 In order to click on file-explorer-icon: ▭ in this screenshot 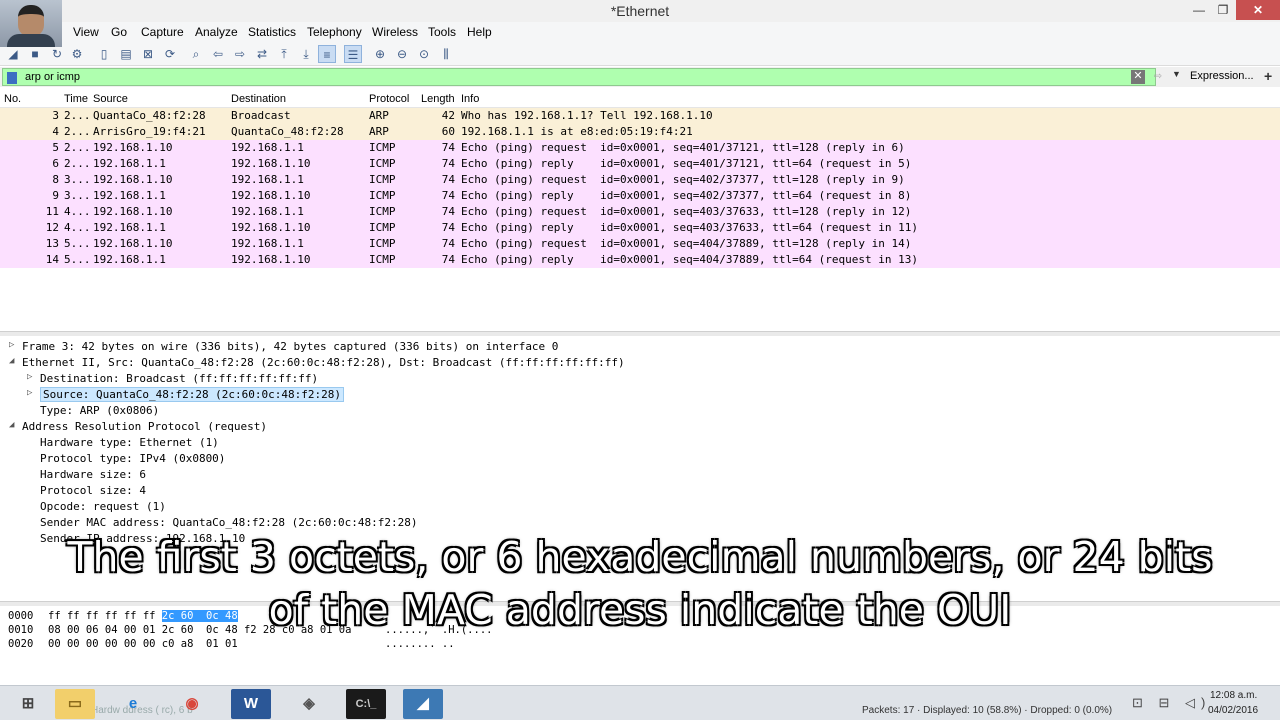, I will do `click(75, 704)`.